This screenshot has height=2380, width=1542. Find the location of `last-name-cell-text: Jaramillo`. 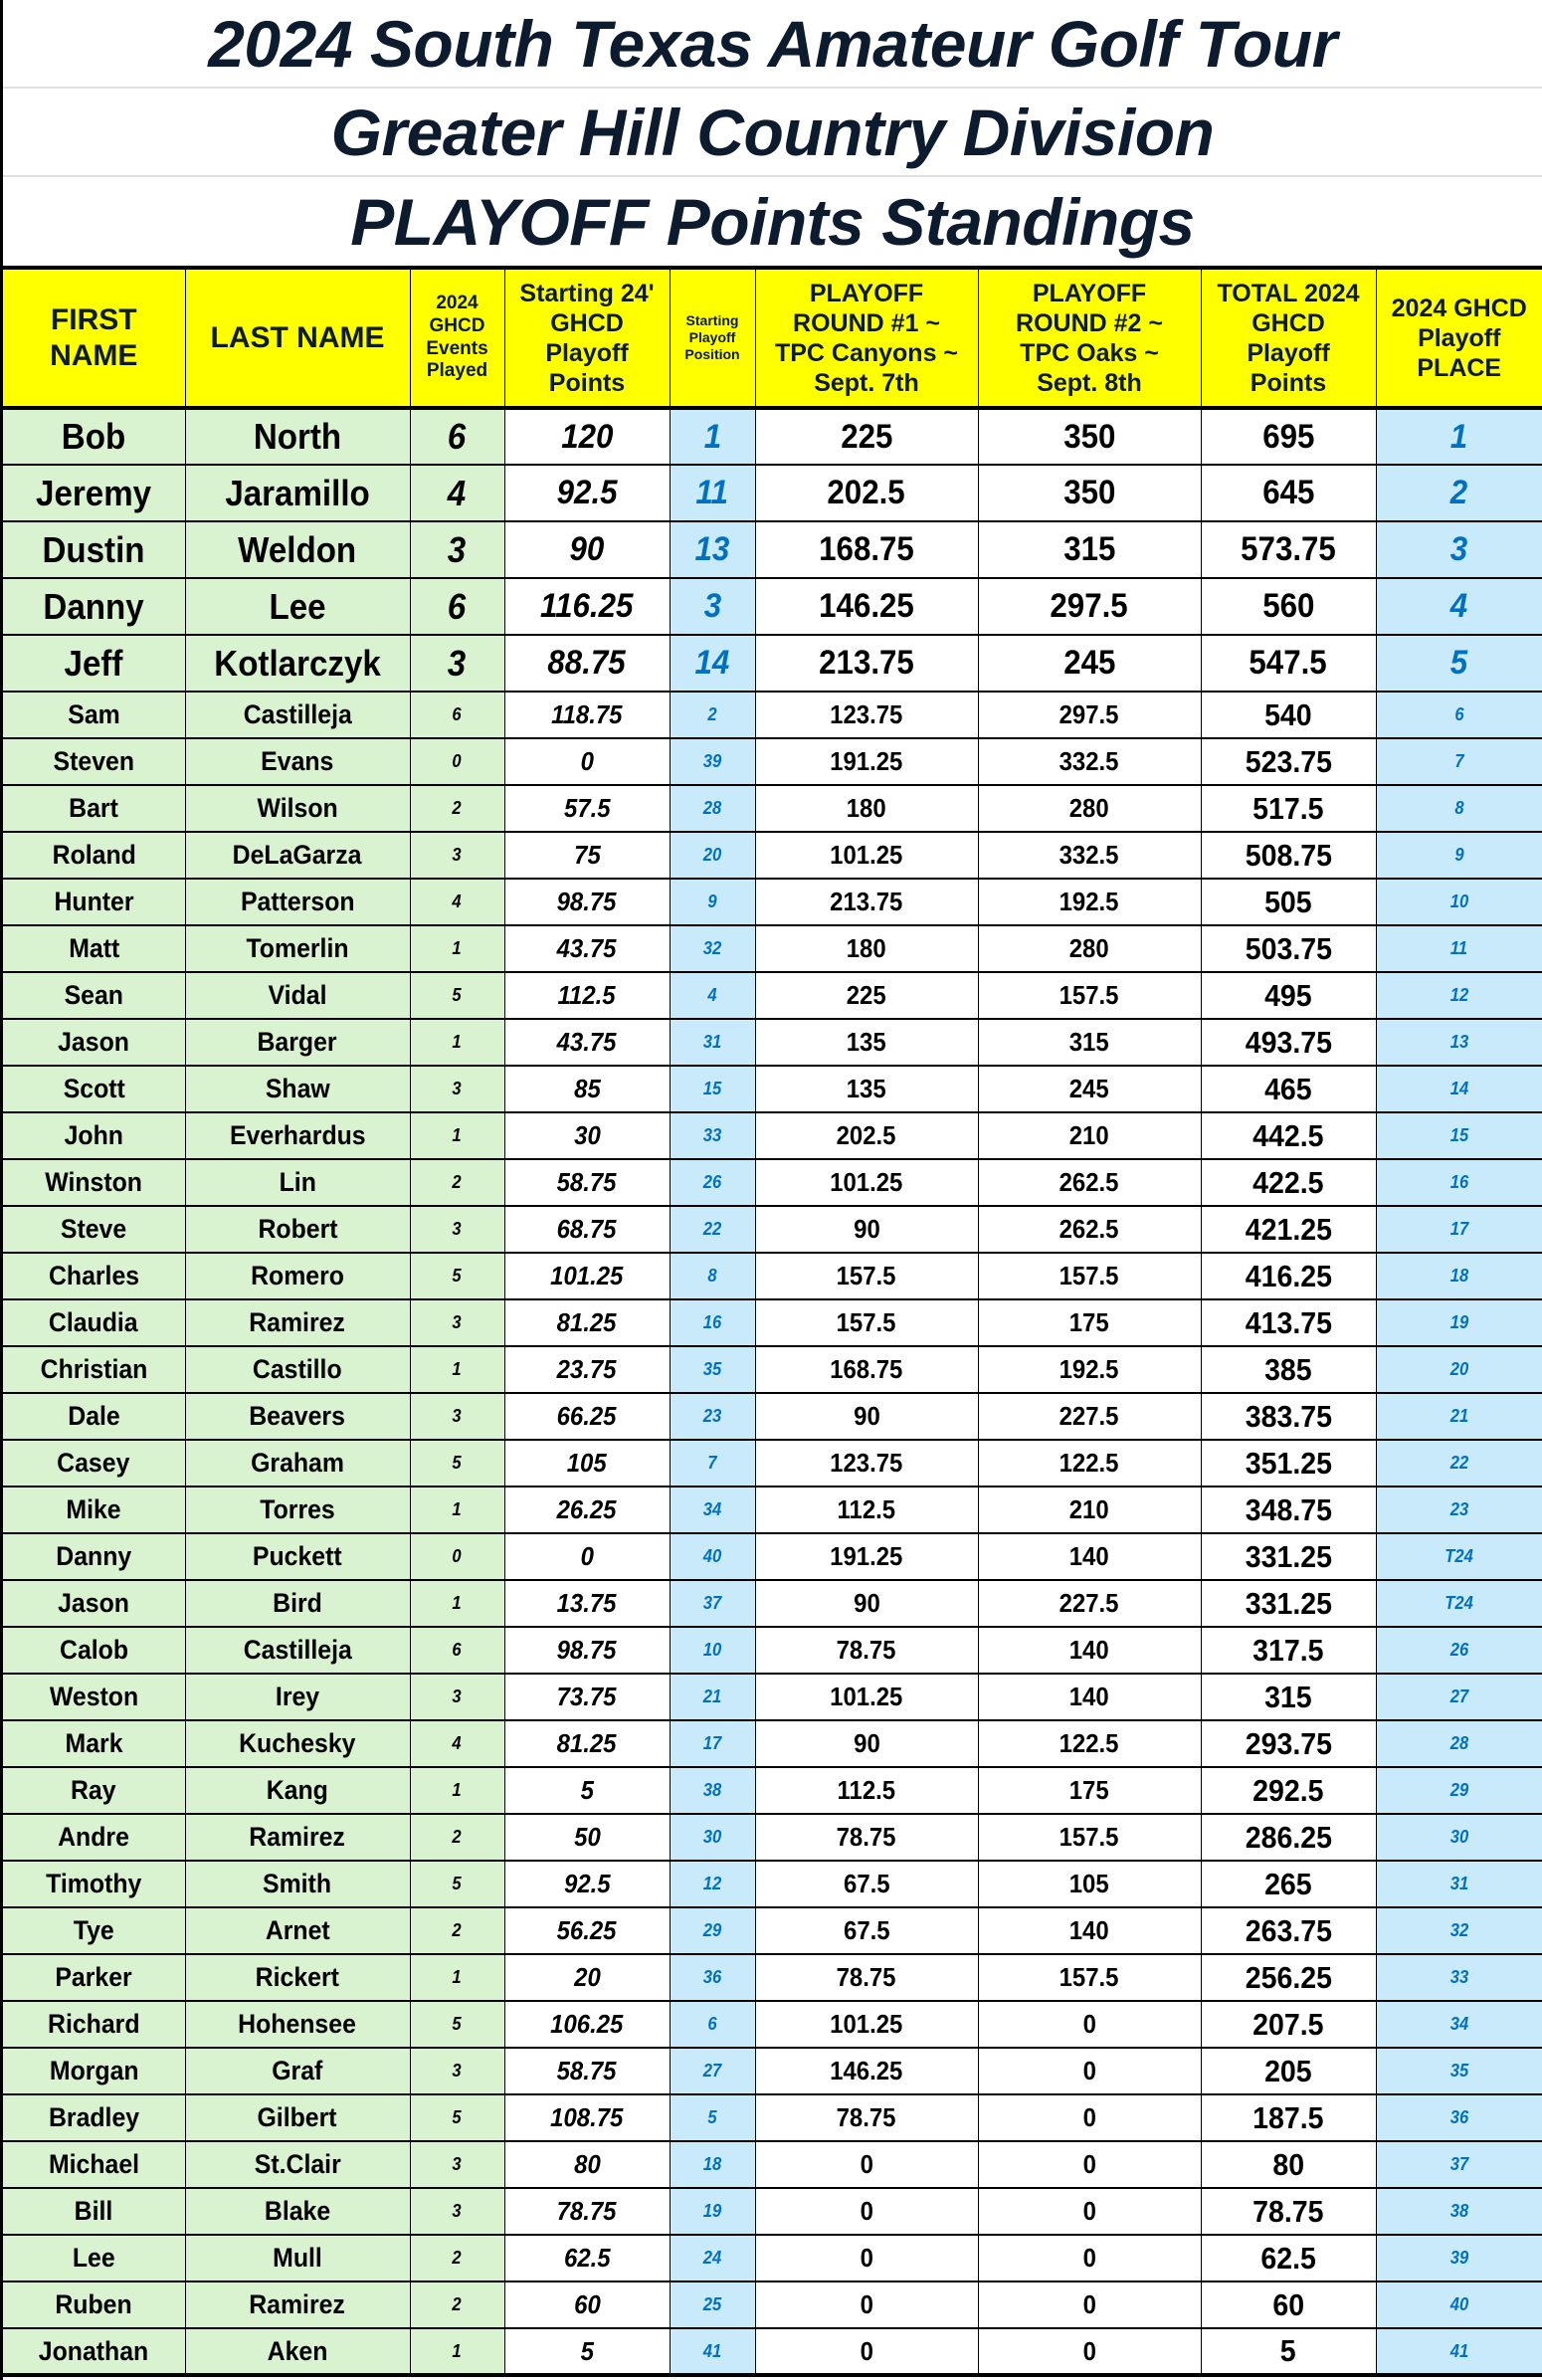

last-name-cell-text: Jaramillo is located at coordinates (297, 492).